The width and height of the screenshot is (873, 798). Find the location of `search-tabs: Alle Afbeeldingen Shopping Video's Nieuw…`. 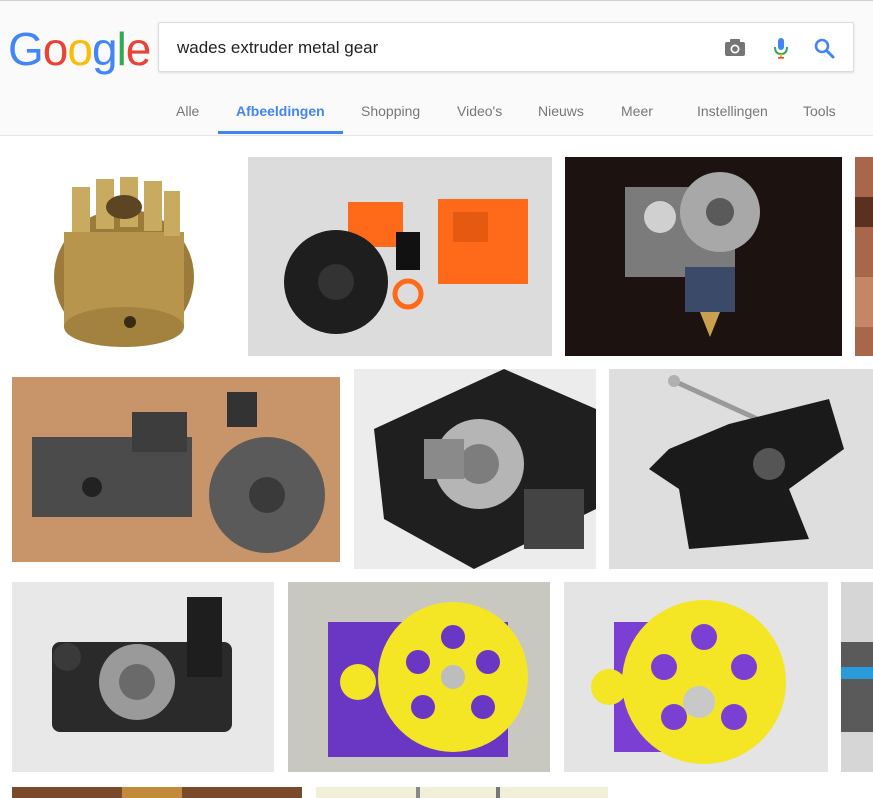

search-tabs: Alle Afbeeldingen Shopping Video's Nieuw… is located at coordinates (436, 113).